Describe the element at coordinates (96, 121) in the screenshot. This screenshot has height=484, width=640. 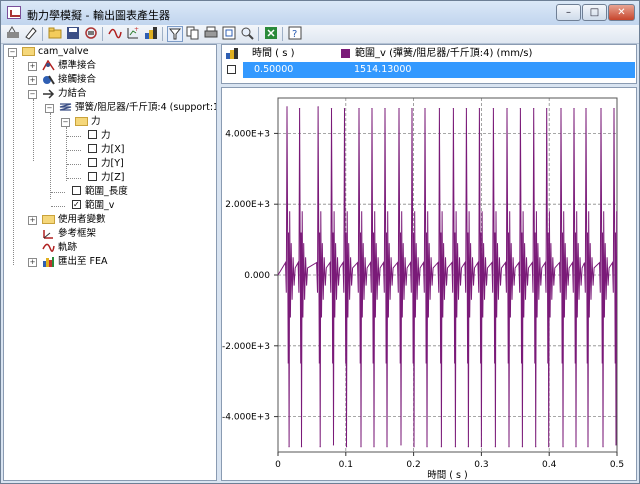
I see `tree-item-label: 力` at that location.